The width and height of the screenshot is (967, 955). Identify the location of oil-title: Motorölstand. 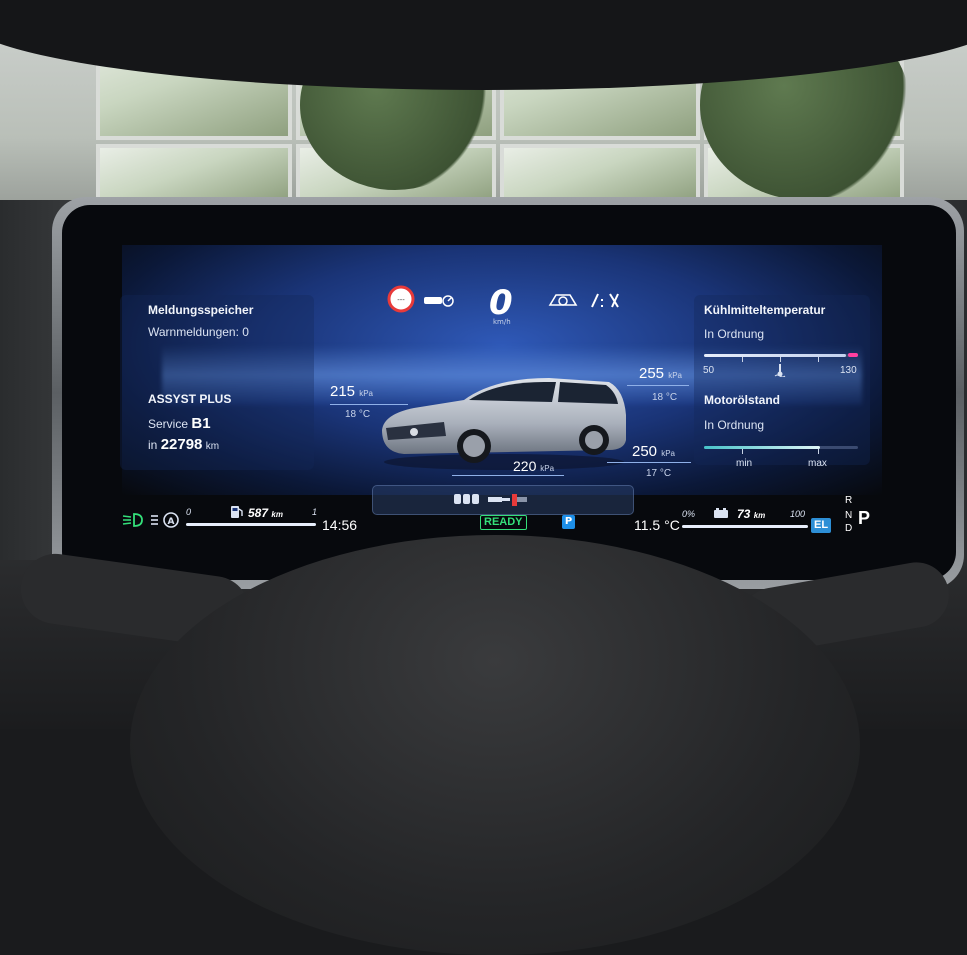
(742, 400).